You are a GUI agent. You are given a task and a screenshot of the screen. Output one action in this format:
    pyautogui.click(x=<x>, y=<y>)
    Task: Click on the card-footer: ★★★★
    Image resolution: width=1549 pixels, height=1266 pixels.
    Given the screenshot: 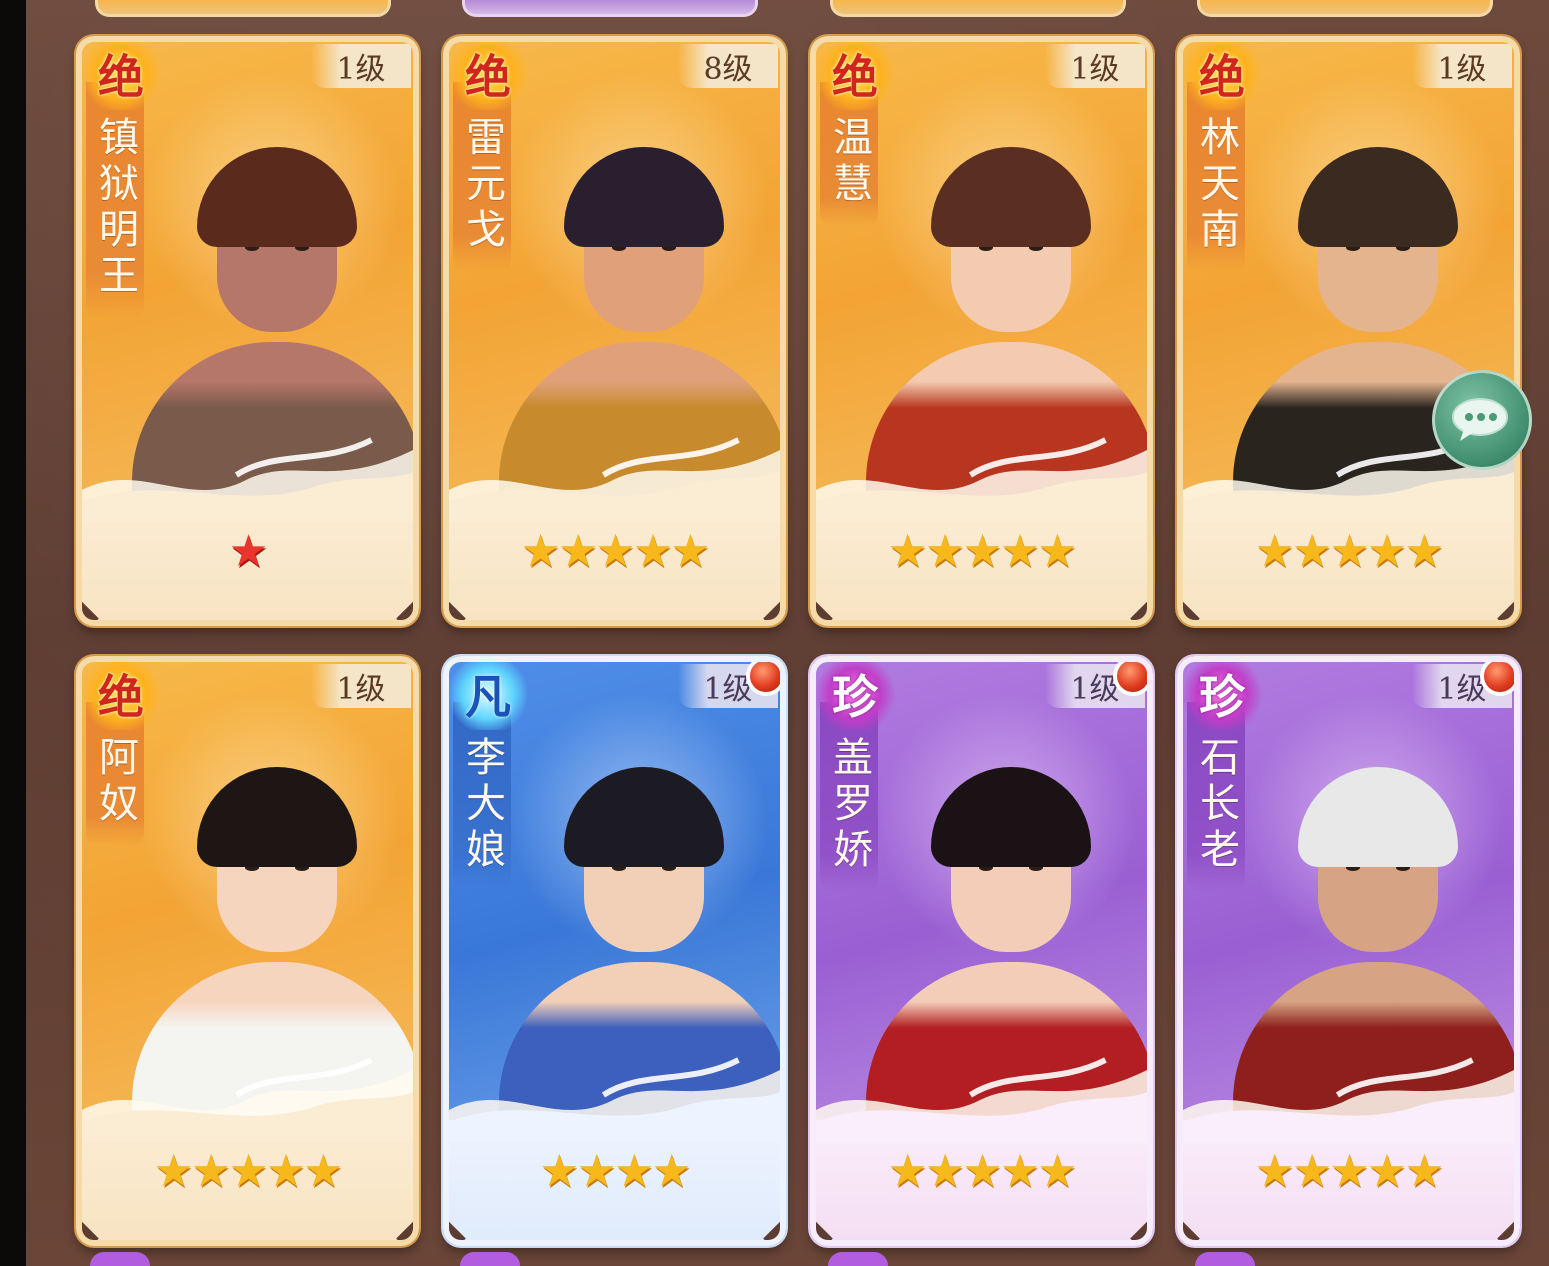 What is the action you would take?
    pyautogui.click(x=614, y=1166)
    